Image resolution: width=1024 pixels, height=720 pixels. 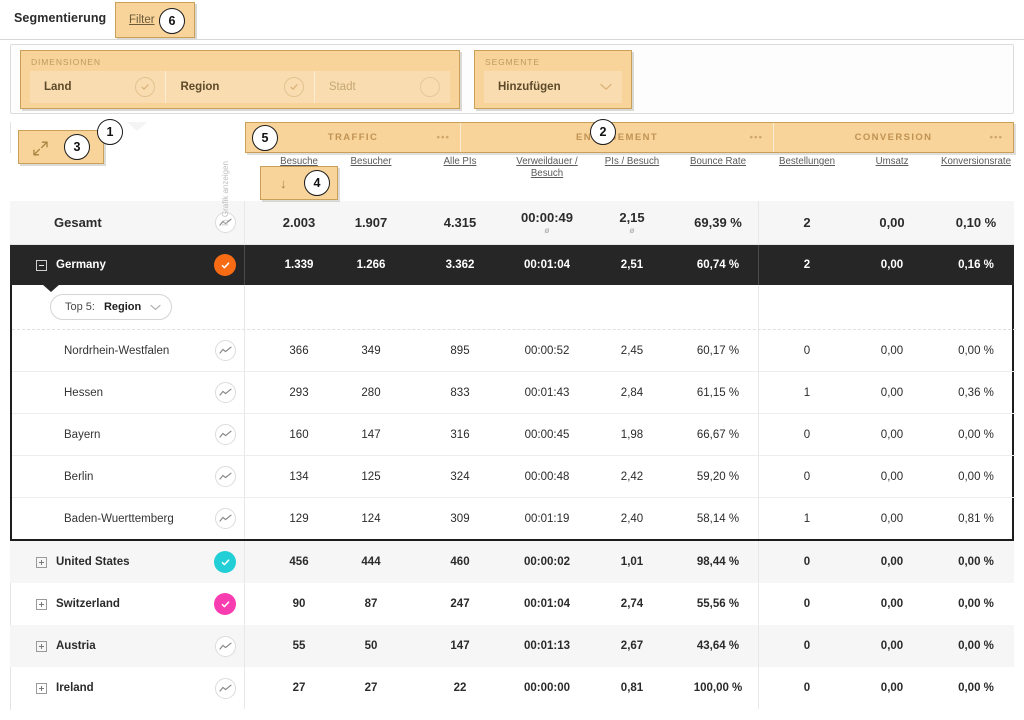 I want to click on cell-country-1-besucher: 87, so click(x=371, y=604).